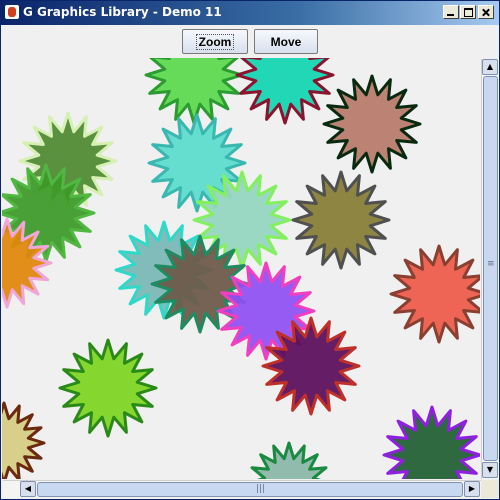 This screenshot has width=500, height=500. Describe the element at coordinates (490, 67) in the screenshot. I see `scroll-up-arrow-icon: ▲` at that location.